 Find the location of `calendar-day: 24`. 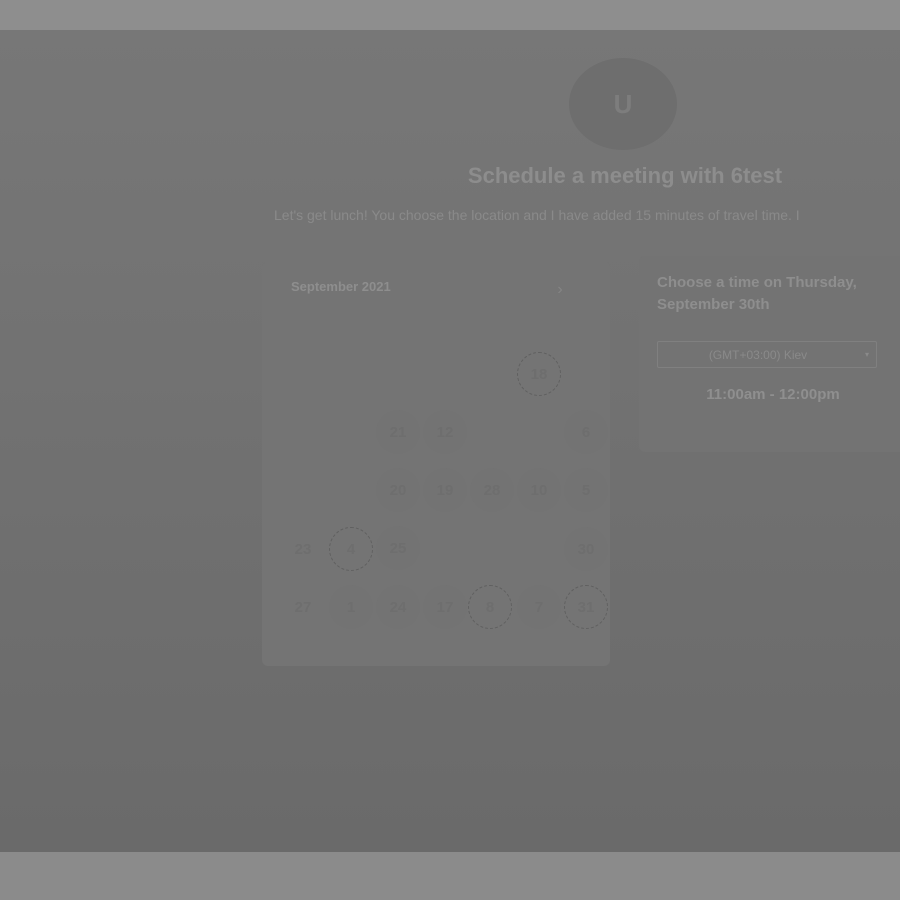

calendar-day: 24 is located at coordinates (398, 607).